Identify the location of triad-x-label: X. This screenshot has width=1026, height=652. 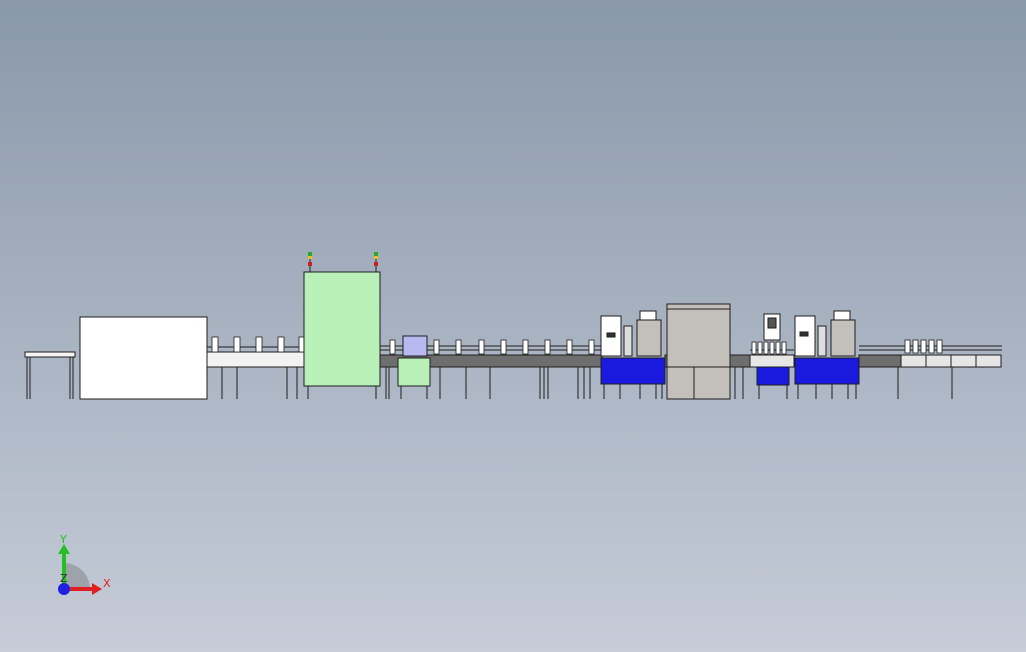
(107, 583).